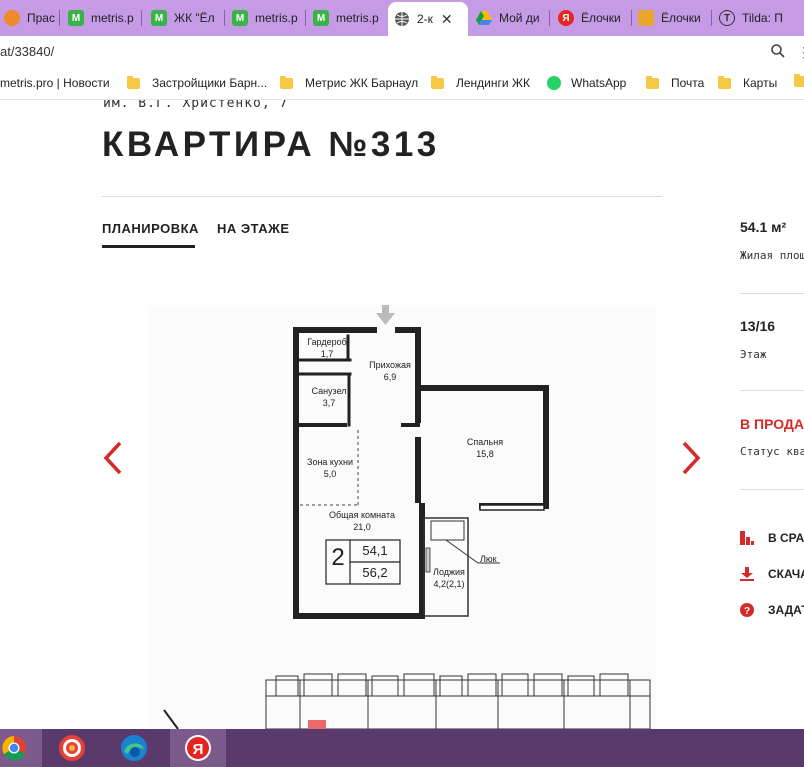 The height and width of the screenshot is (767, 804). Describe the element at coordinates (762, 18) in the screenshot. I see `tab-label: Tilda: П` at that location.